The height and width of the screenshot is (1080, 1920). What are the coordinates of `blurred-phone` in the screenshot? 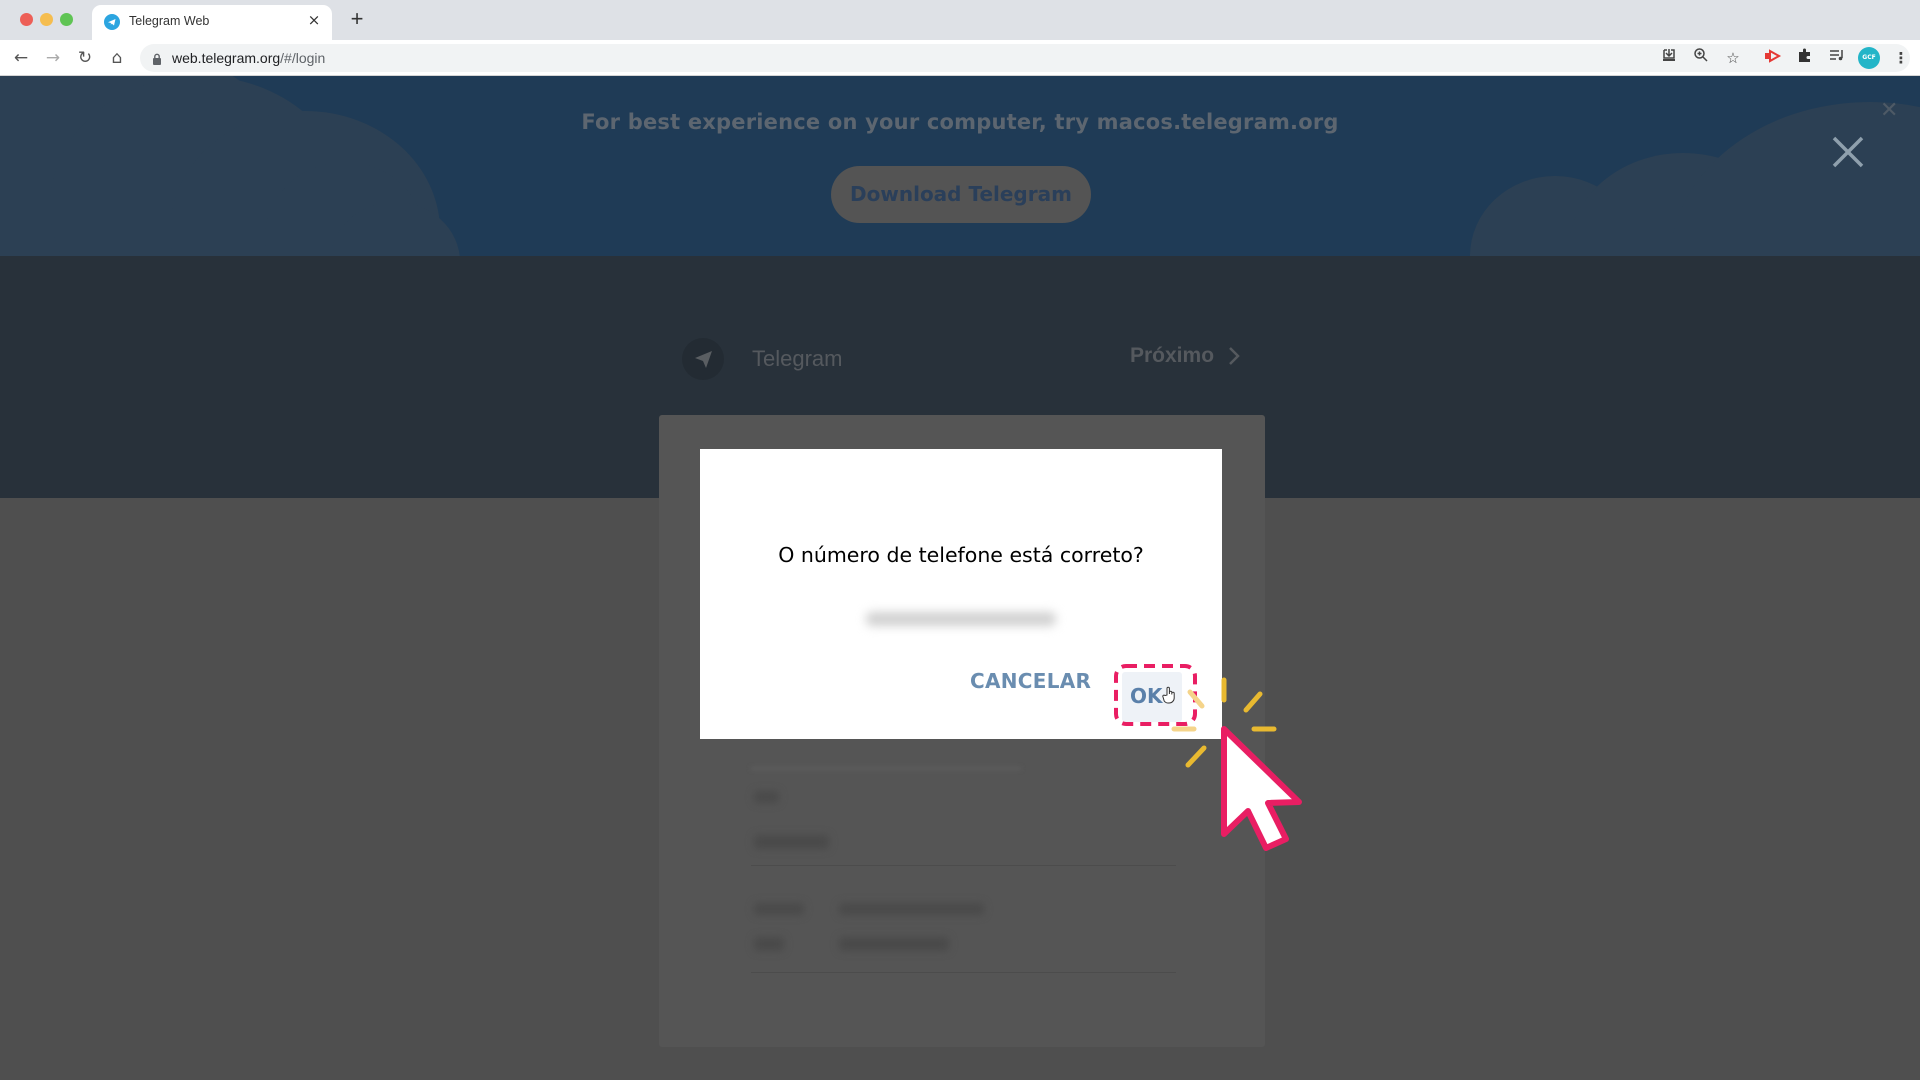 It's located at (894, 944).